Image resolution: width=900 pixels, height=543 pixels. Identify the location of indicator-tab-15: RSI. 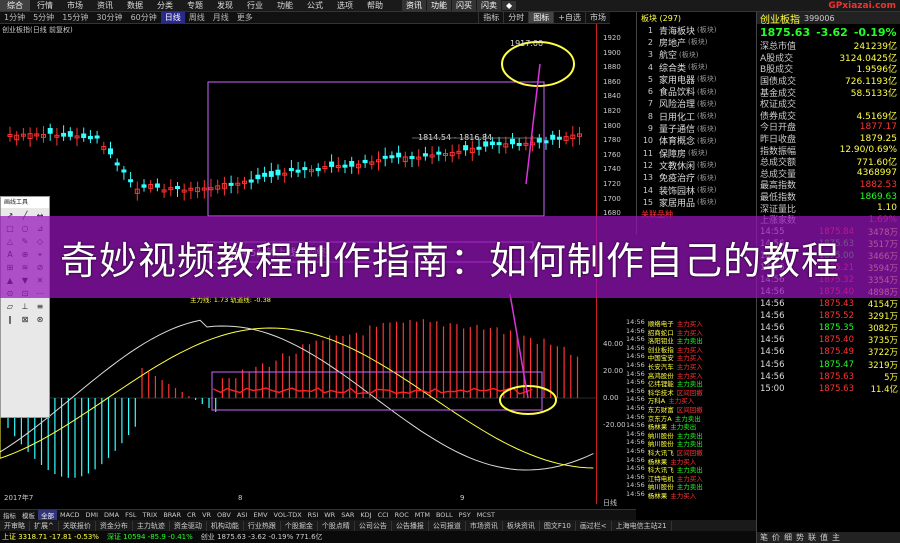
(313, 515).